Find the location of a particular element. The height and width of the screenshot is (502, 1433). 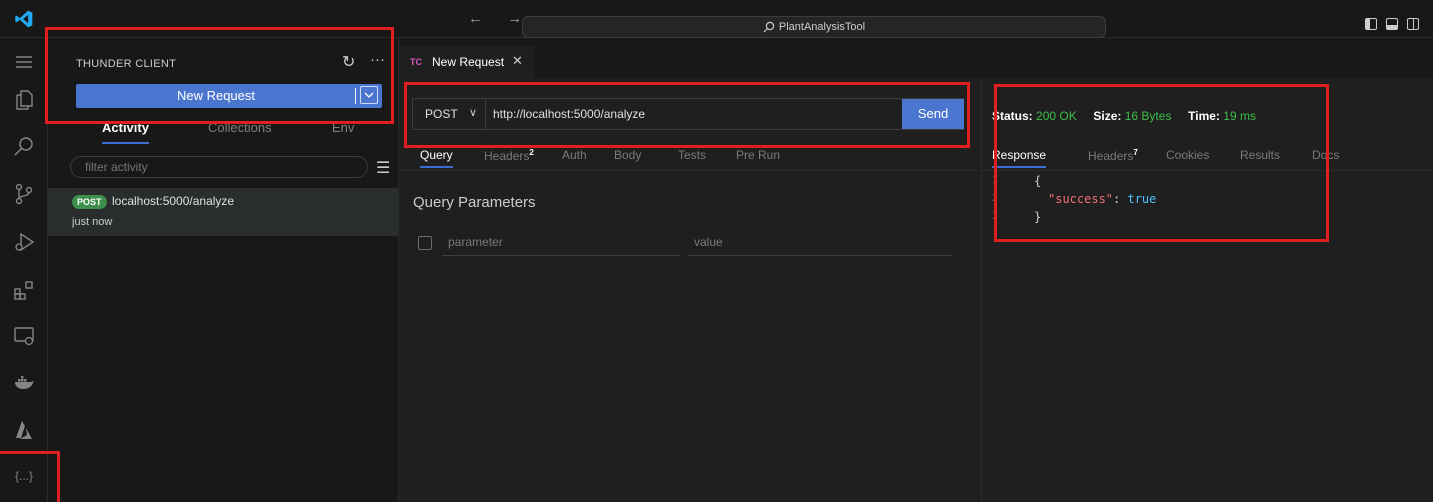

tab-results: Results is located at coordinates (1260, 155).